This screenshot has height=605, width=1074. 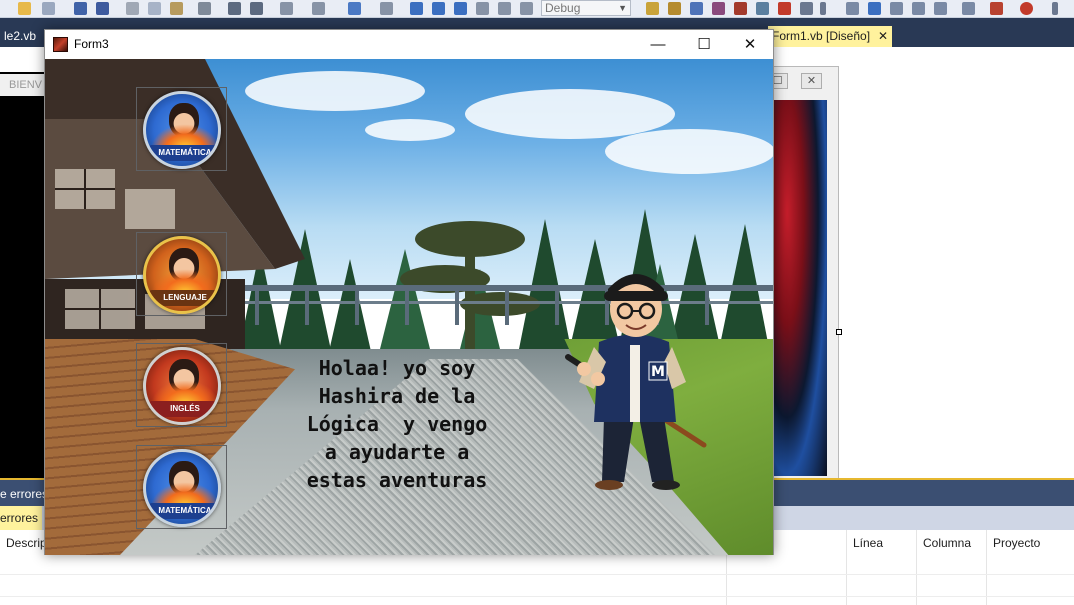 I want to click on find-icon, so click(x=204, y=8).